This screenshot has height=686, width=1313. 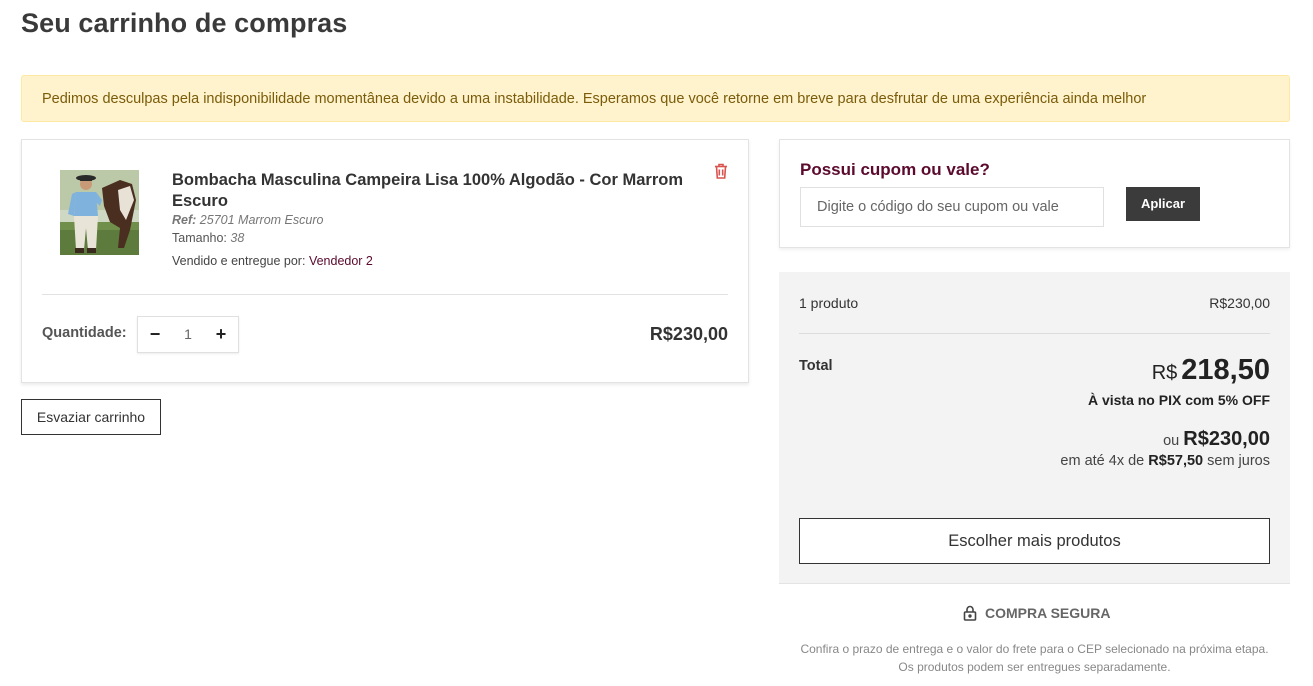 What do you see at coordinates (1102, 461) in the screenshot?
I see `installment-prefix: em até 4x de` at bounding box center [1102, 461].